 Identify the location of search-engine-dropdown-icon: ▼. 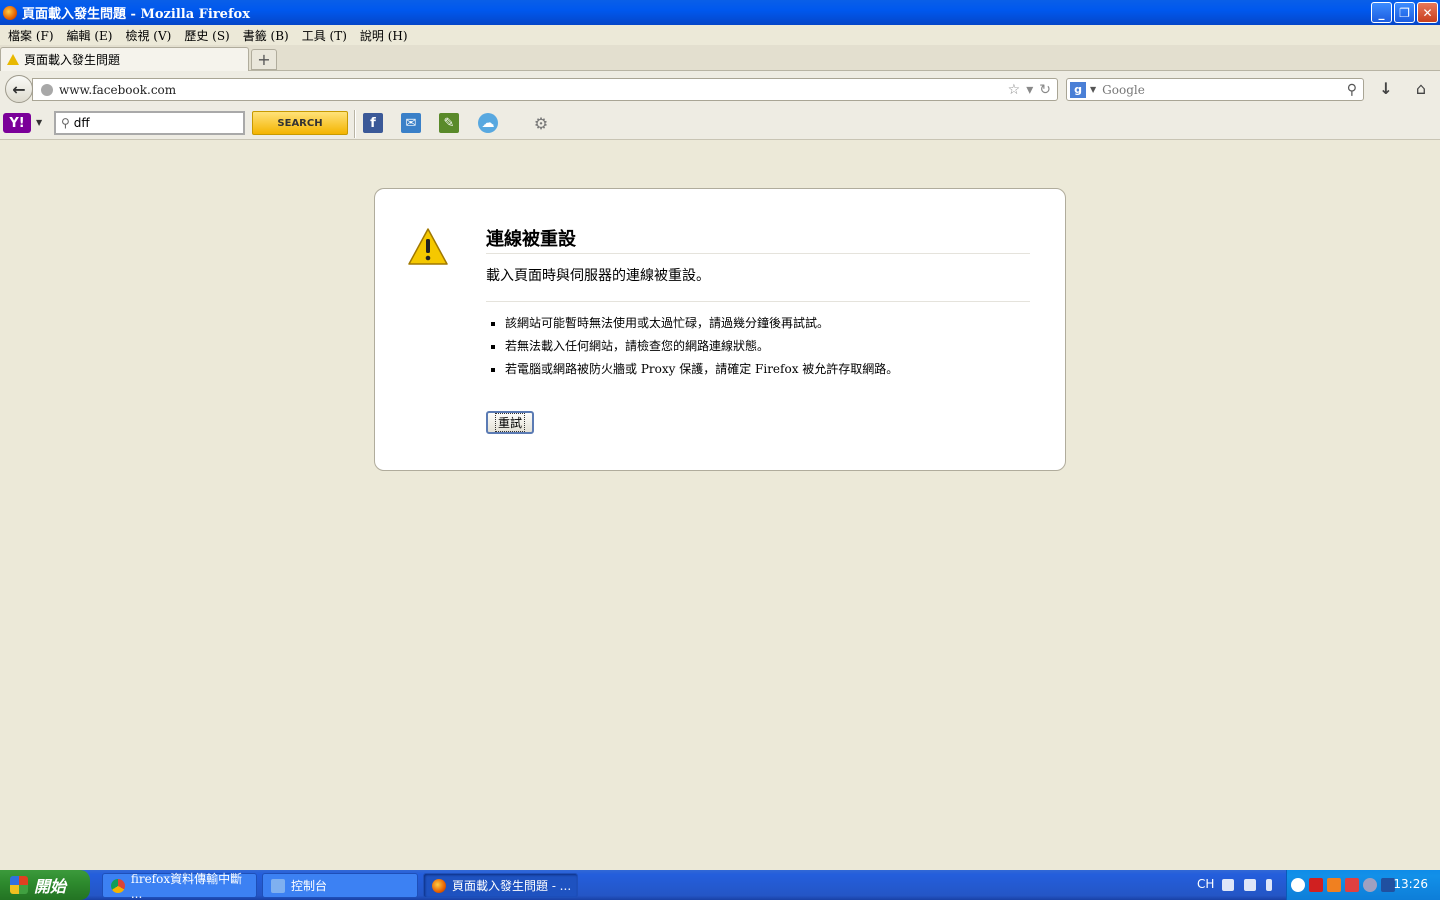
(1093, 89).